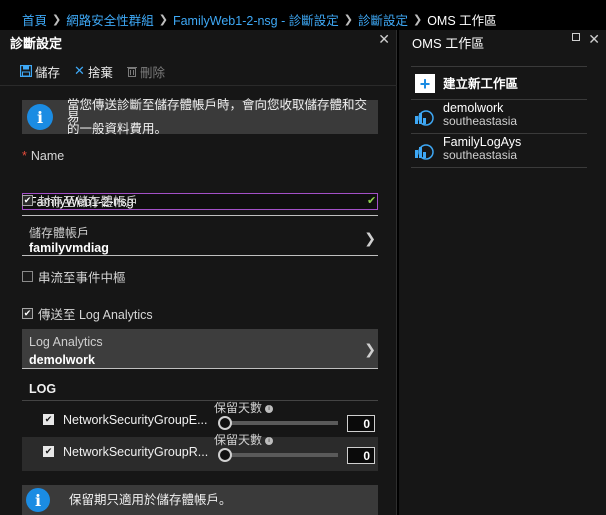 The image size is (606, 515). I want to click on name-label-text: Name, so click(47, 156).